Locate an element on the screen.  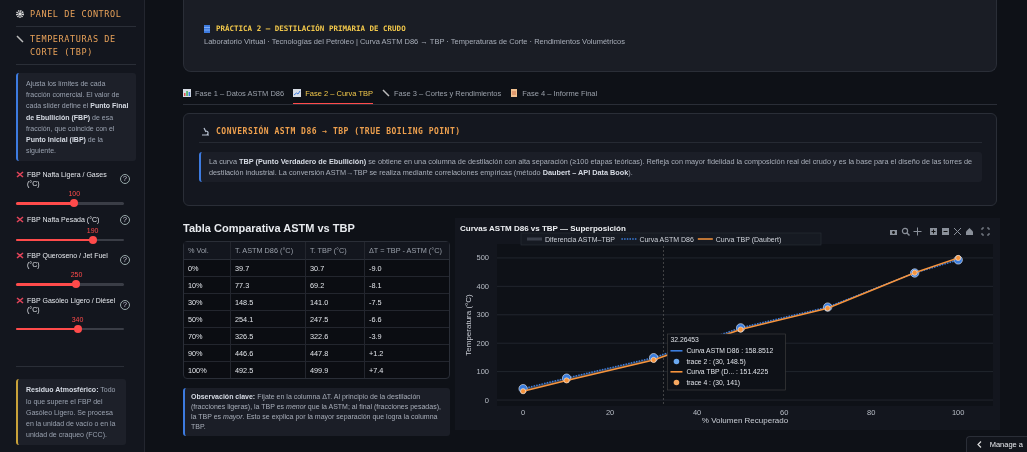
sidebar-title: PANEL DE CONTROL is located at coordinates (76, 14).